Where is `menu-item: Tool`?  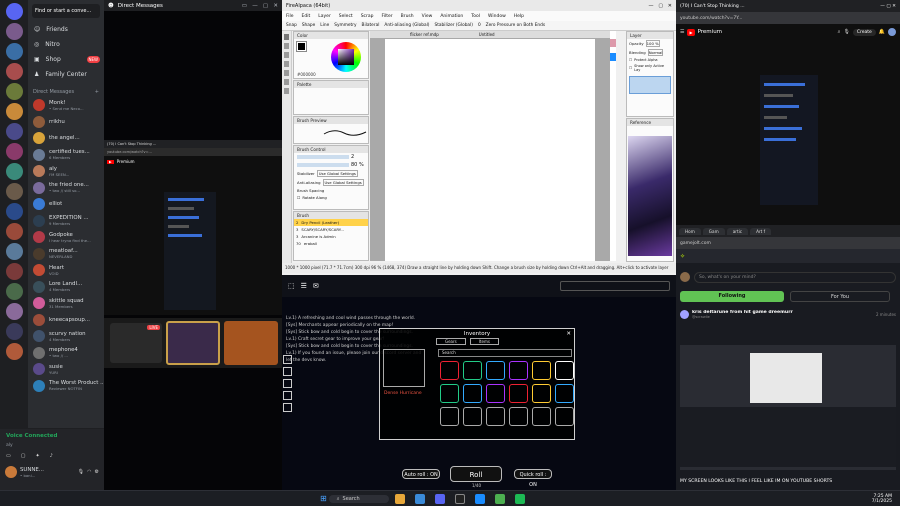
menu-item: Tool is located at coordinates (475, 16).